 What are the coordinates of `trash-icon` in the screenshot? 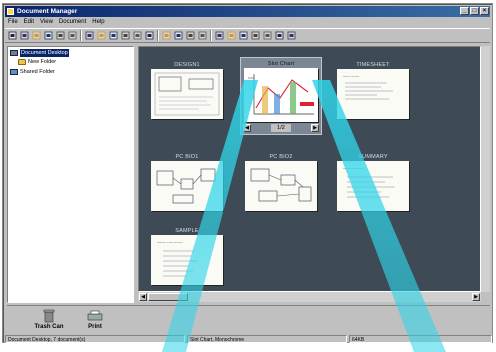 It's located at (291, 35).